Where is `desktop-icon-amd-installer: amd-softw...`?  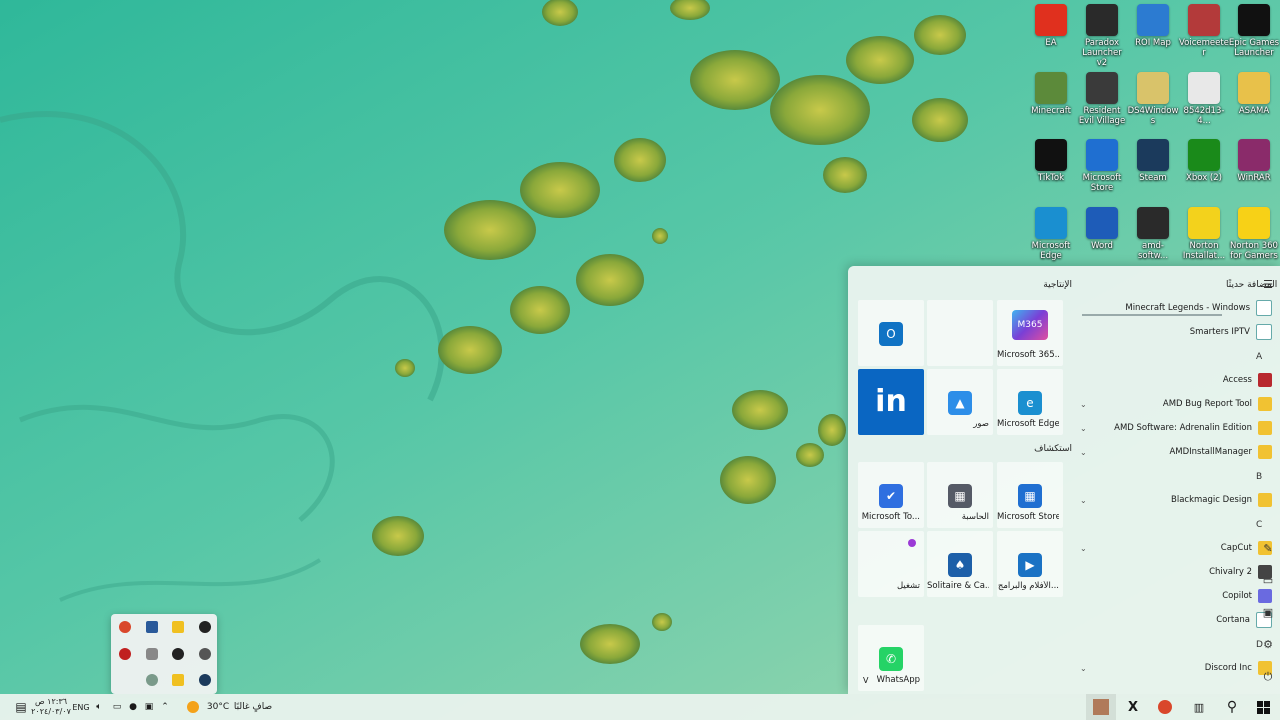 desktop-icon-amd-installer: amd-softw... is located at coordinates (1153, 239).